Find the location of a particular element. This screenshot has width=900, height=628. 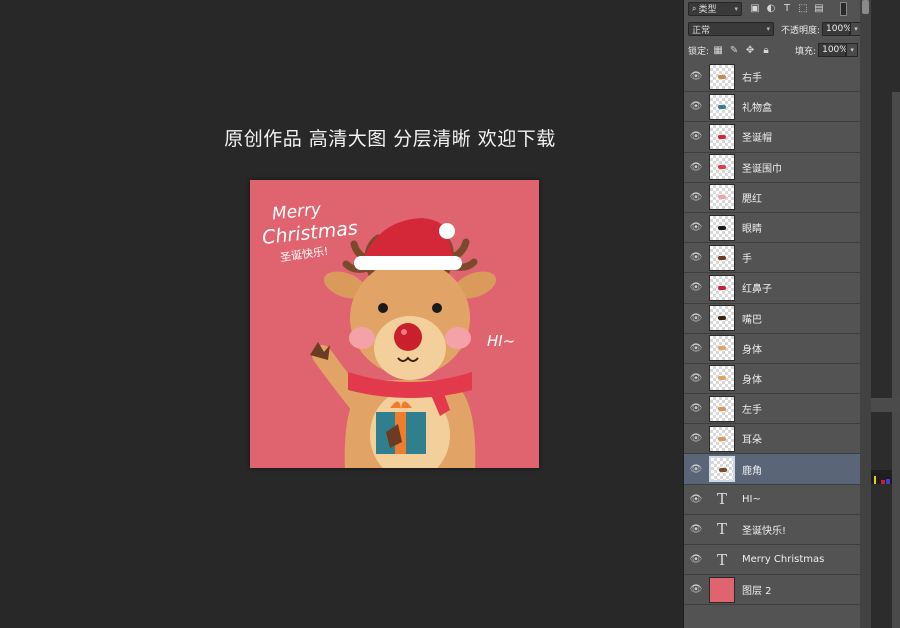

layer-row: 👁︎ 红鼻子 is located at coordinates (772, 288).